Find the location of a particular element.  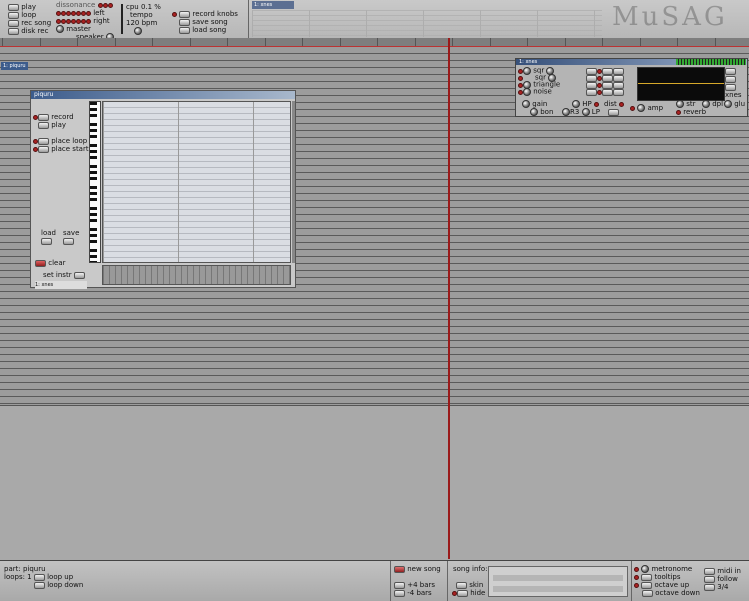

piano-roll-title: piquru is located at coordinates (163, 95).